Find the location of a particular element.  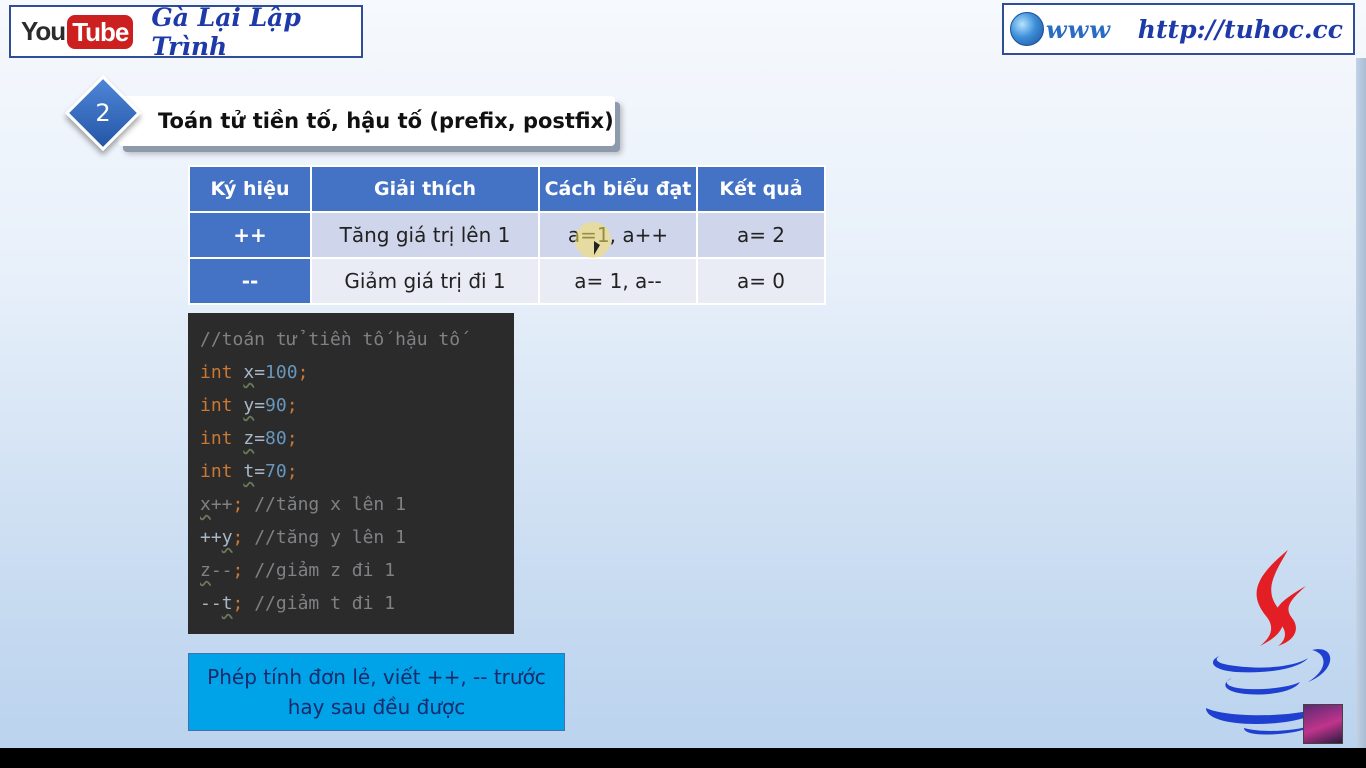

table-row: ++ Tăng giá trị lên 1 a=1, a++ a= 2 is located at coordinates (507, 235).